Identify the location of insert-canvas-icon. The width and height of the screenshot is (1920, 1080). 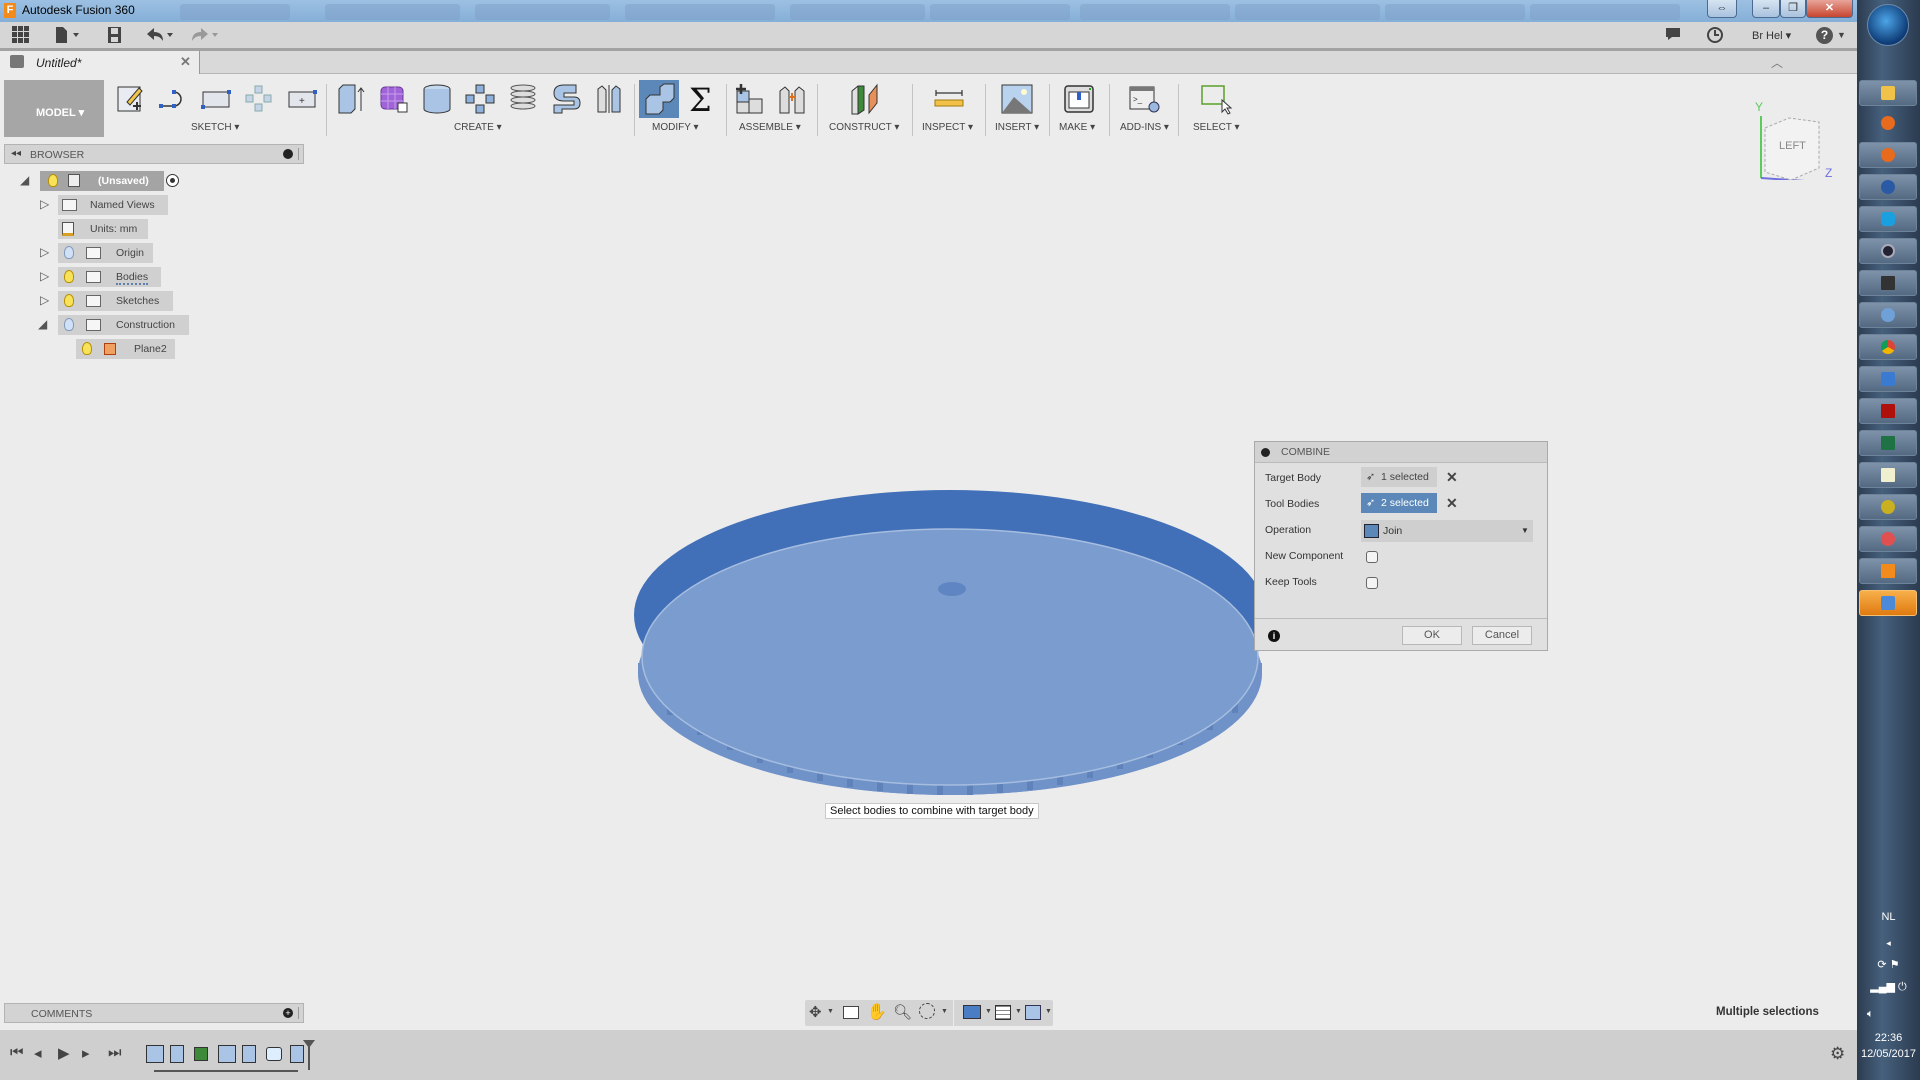
(1017, 99).